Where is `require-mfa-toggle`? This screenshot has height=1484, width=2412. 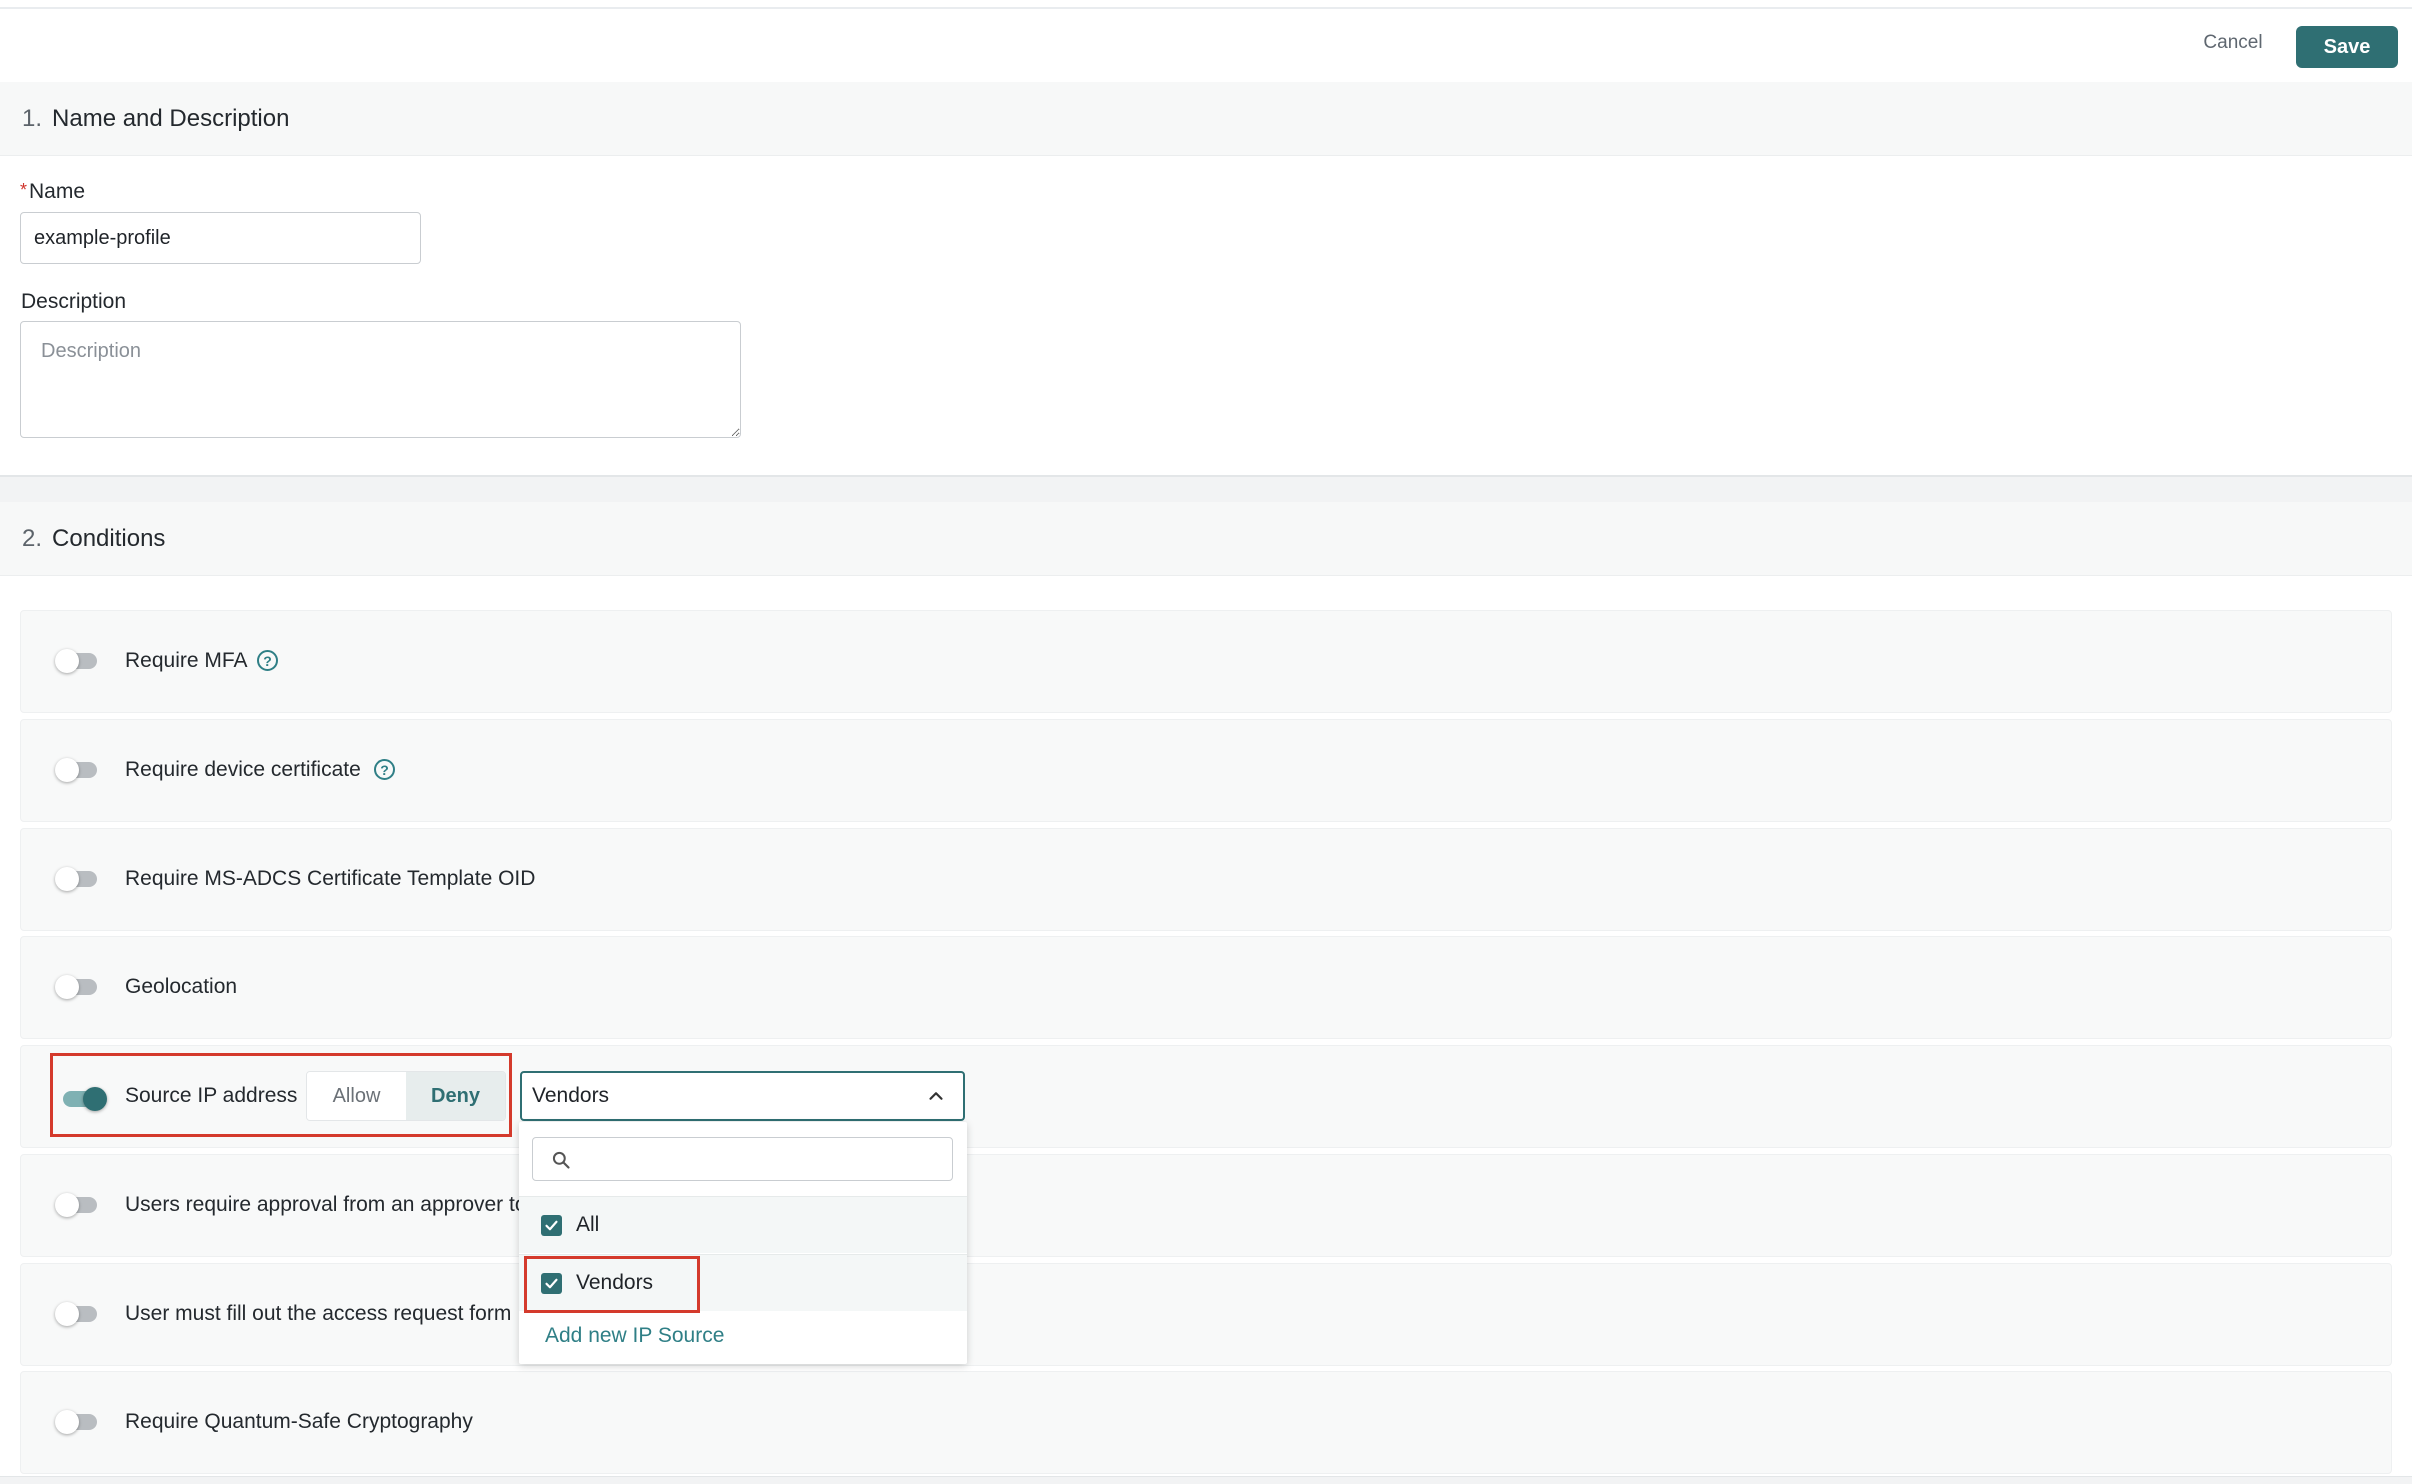
require-mfa-toggle is located at coordinates (76, 661).